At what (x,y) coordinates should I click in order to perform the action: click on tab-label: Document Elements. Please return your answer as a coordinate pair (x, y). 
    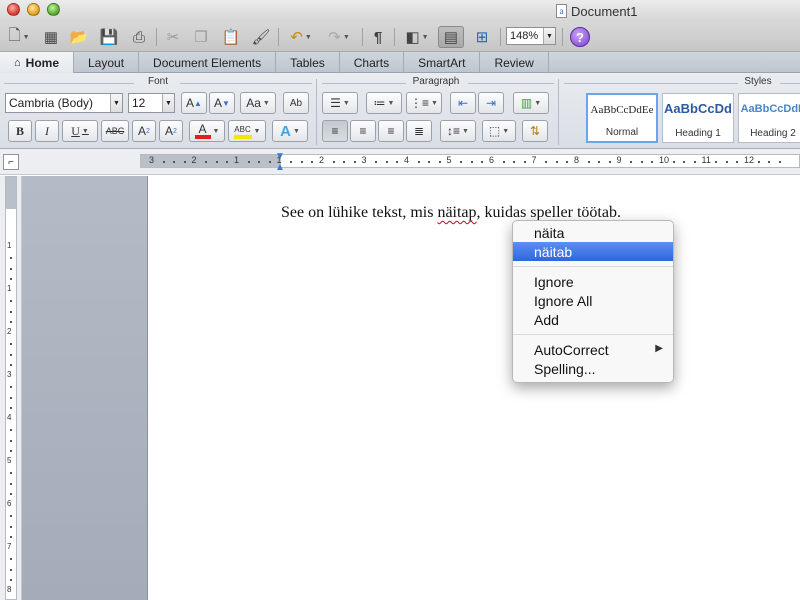
    Looking at the image, I should click on (207, 62).